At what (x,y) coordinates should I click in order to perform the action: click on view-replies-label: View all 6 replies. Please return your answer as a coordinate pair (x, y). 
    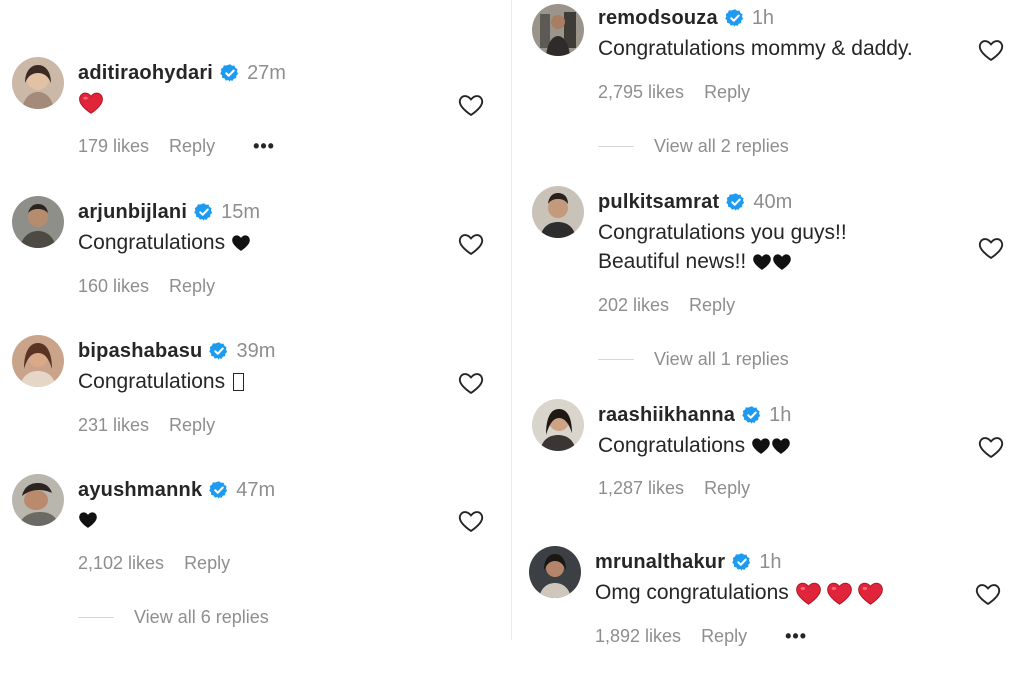
    Looking at the image, I should click on (201, 617).